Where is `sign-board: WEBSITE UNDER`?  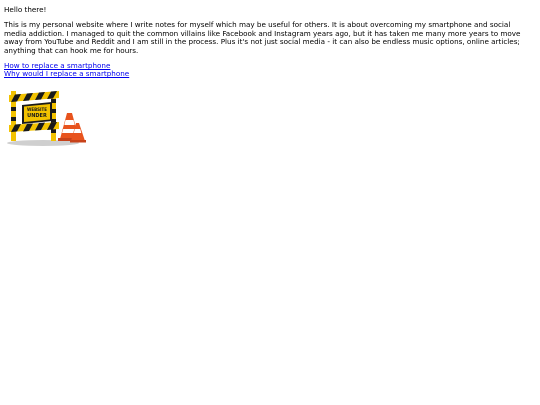
sign-board: WEBSITE UNDER is located at coordinates (37, 113).